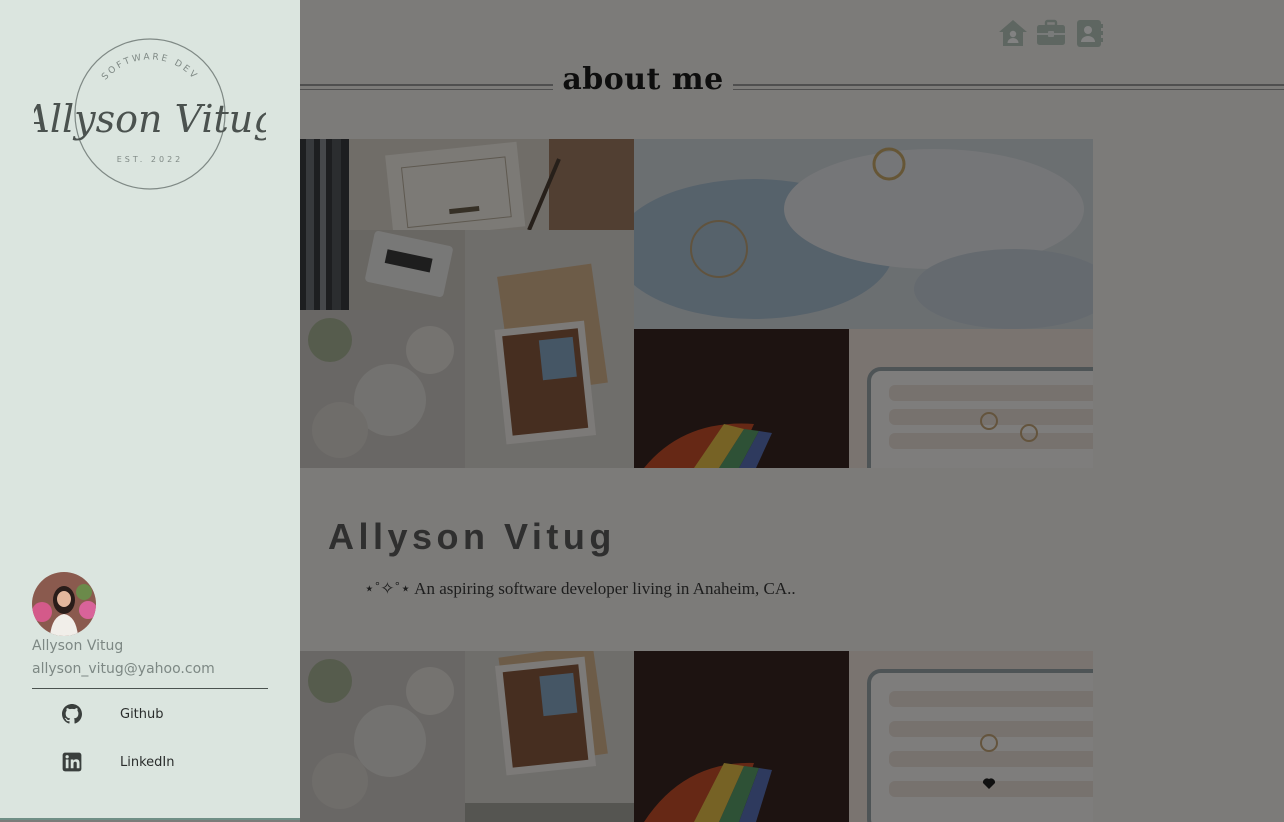  I want to click on svg-text: SOFTWARE DEV, so click(150, 67).